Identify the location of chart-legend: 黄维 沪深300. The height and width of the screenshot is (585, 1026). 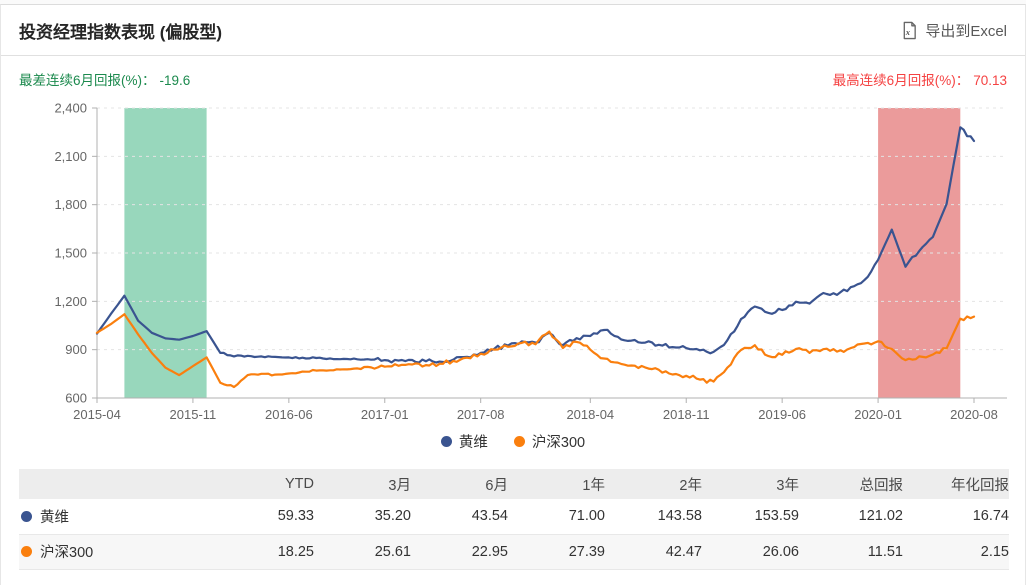
(513, 441).